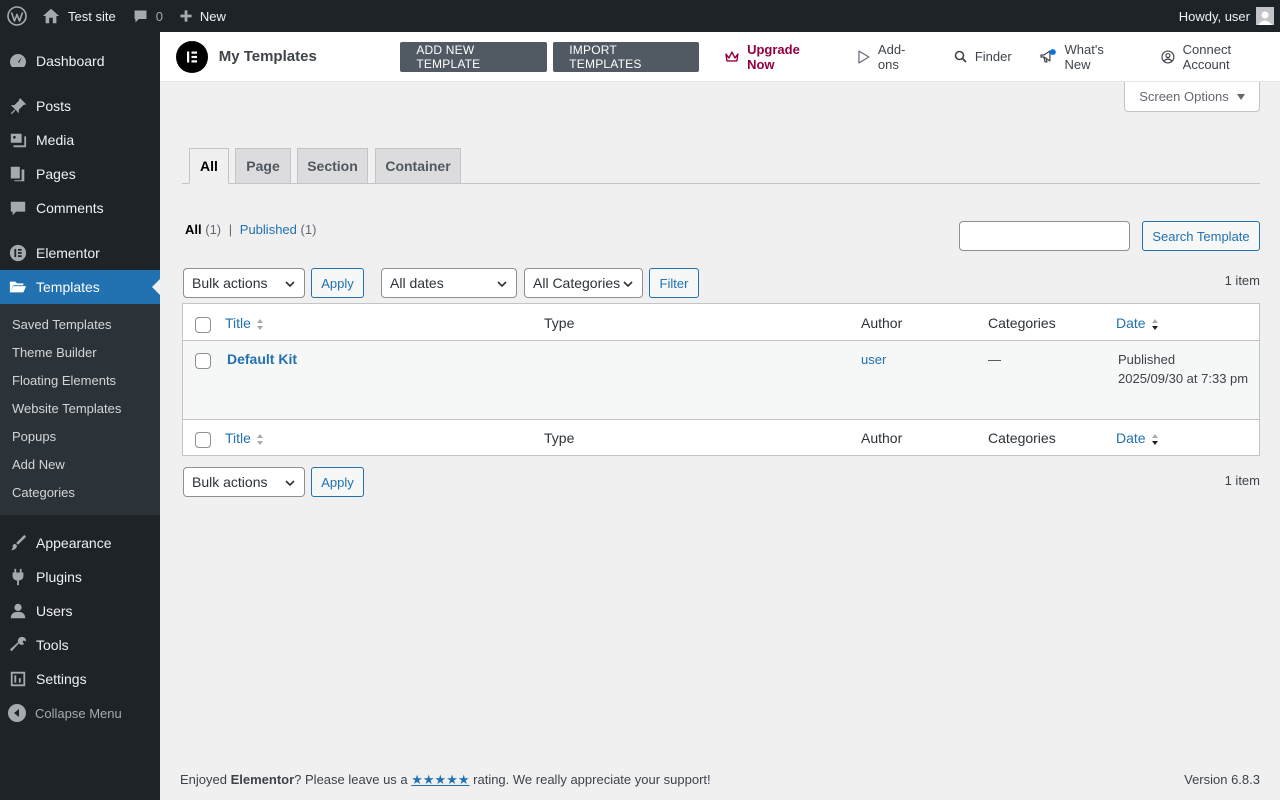 The width and height of the screenshot is (1280, 800). Describe the element at coordinates (70, 208) in the screenshot. I see `menu-label: Comments` at that location.